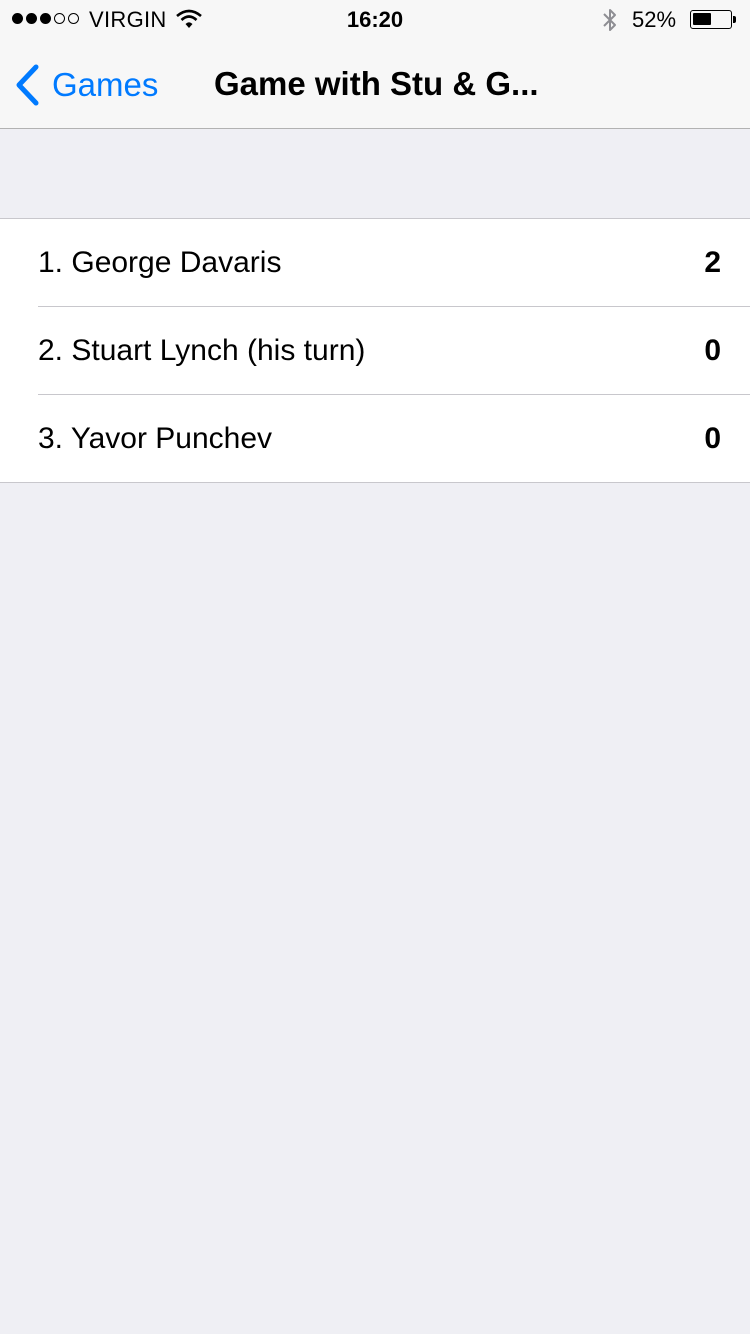 The height and width of the screenshot is (1334, 750). Describe the element at coordinates (712, 262) in the screenshot. I see `player-score: 2` at that location.